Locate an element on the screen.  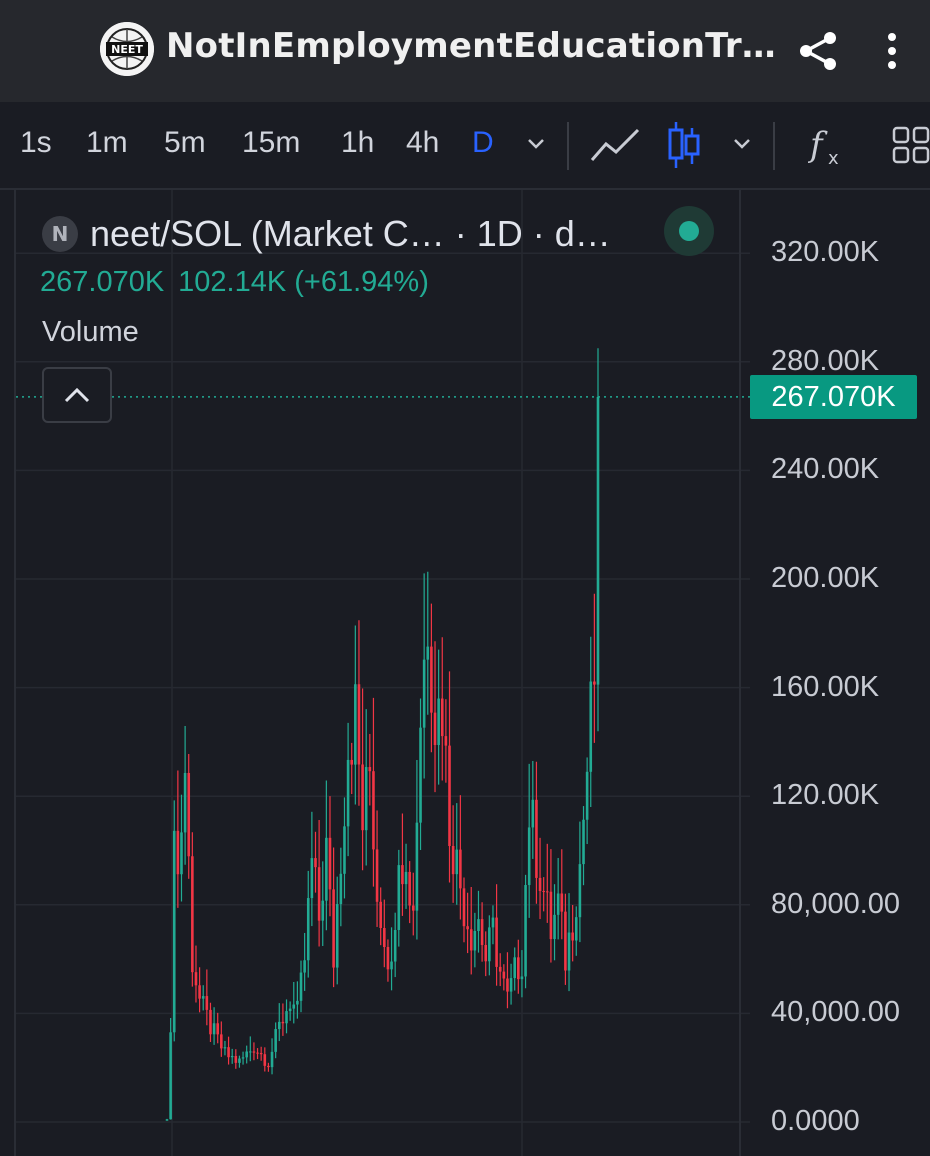
timeframe-d: D is located at coordinates (483, 143).